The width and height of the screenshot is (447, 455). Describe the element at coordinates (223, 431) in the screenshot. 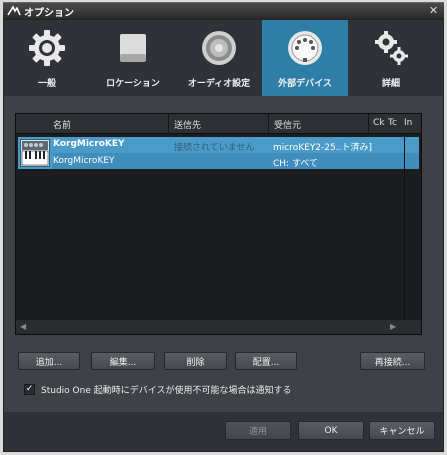

I see `dialog-footer: 適用 OK キャンセル` at that location.